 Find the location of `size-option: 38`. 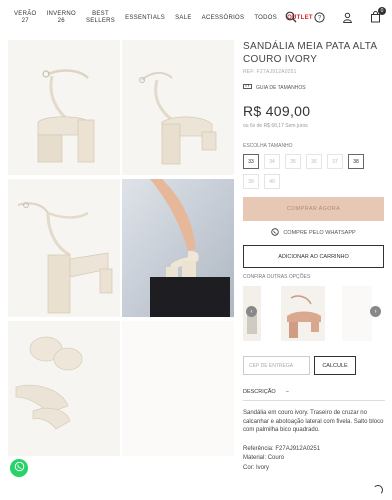

size-option: 38 is located at coordinates (356, 161).